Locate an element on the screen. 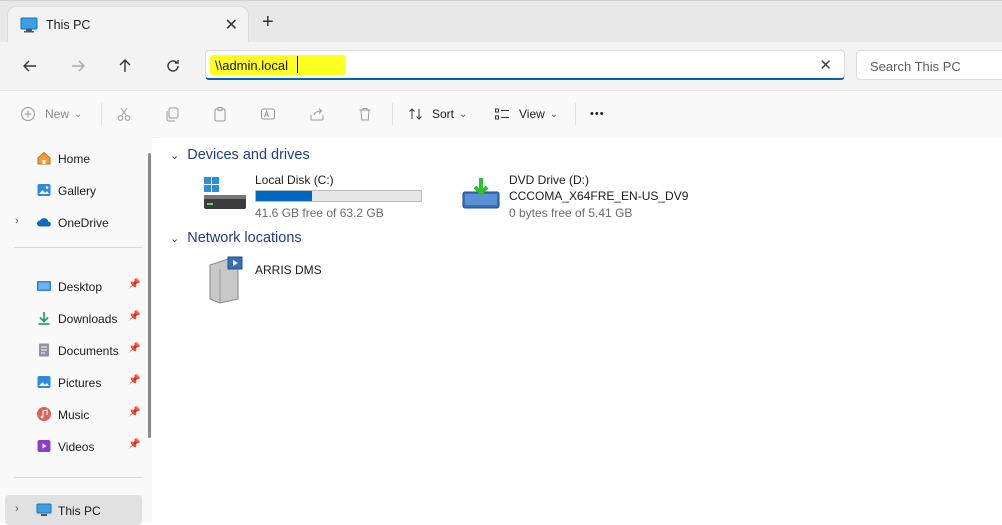 The height and width of the screenshot is (525, 1002). view-button: View ⌄ is located at coordinates (526, 114).